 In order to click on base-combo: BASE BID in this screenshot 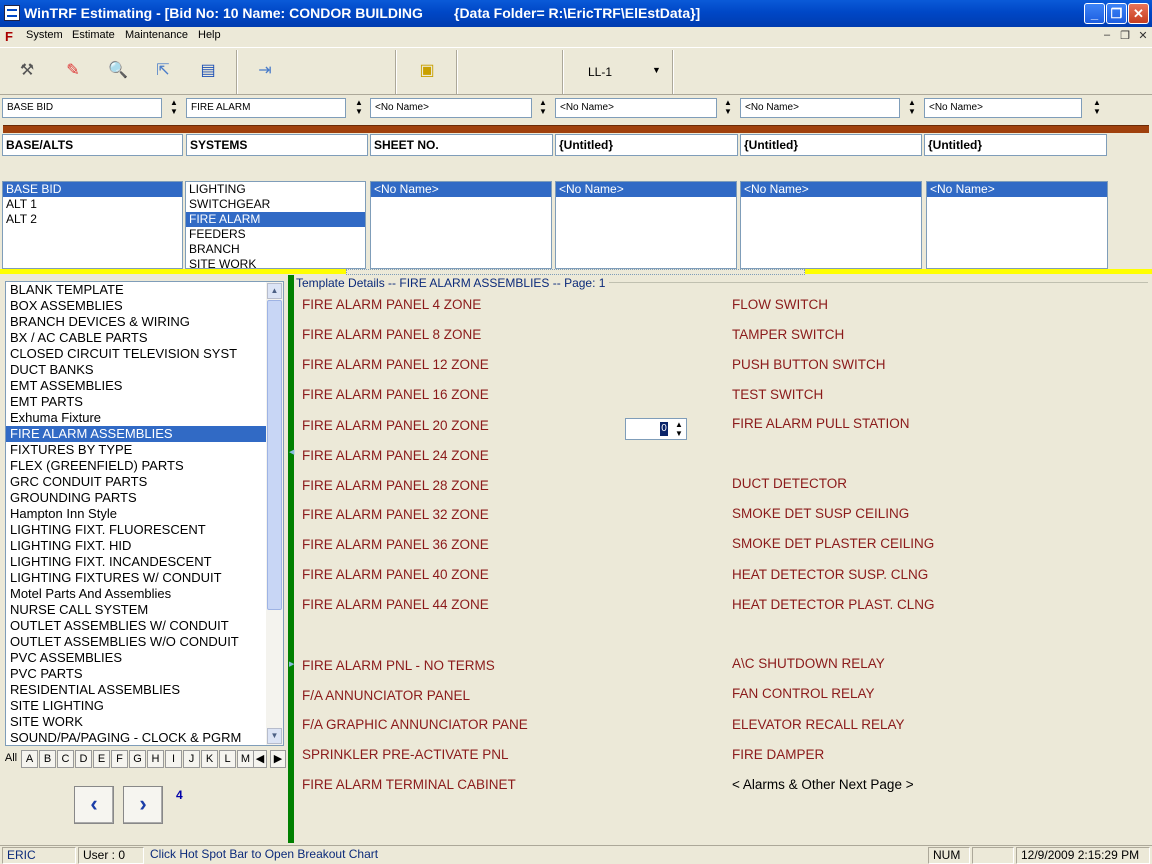, I will do `click(82, 108)`.